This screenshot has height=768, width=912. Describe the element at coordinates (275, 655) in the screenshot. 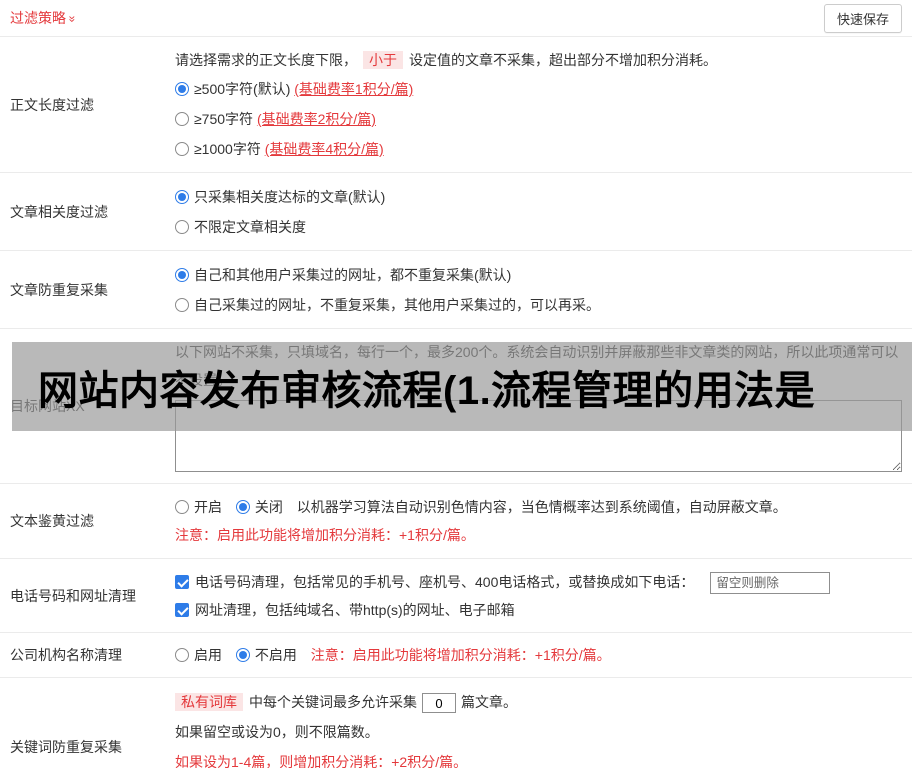

I see `option-label: 不启用` at that location.